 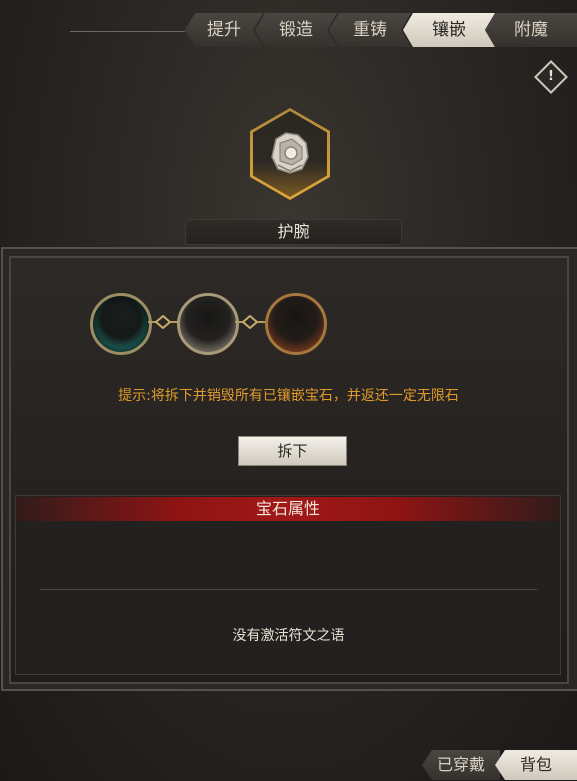 What do you see at coordinates (224, 30) in the screenshot?
I see `tab-upgrade: 提升` at bounding box center [224, 30].